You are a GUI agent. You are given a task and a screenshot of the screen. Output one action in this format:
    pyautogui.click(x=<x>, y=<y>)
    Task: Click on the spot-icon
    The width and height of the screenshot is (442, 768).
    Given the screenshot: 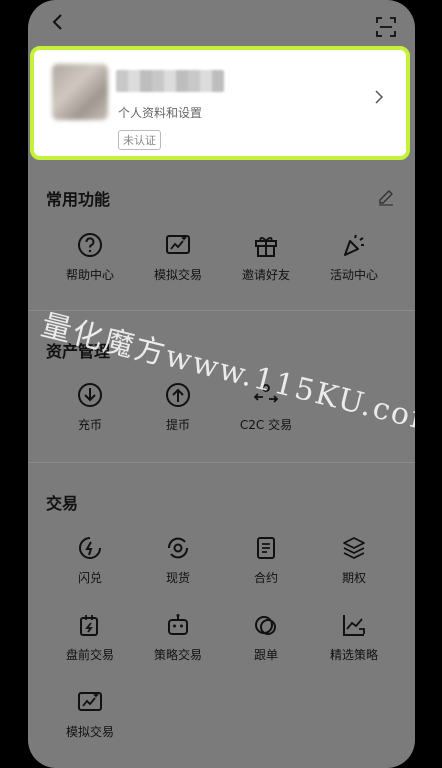 What is the action you would take?
    pyautogui.click(x=178, y=548)
    